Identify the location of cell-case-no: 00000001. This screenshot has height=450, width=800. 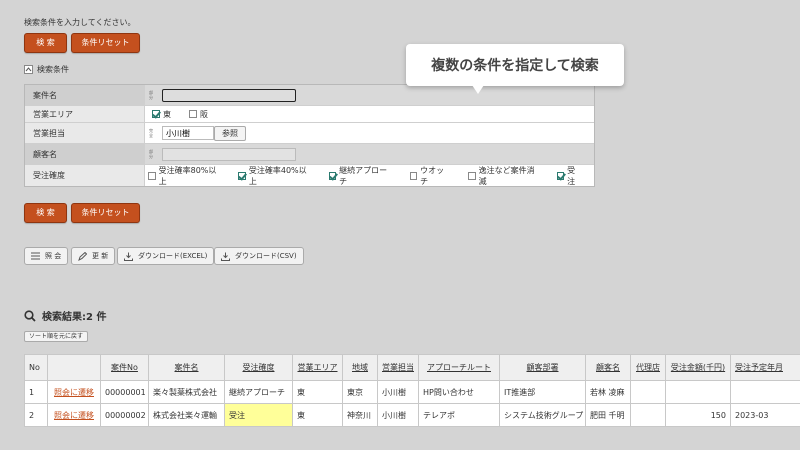
(124, 392).